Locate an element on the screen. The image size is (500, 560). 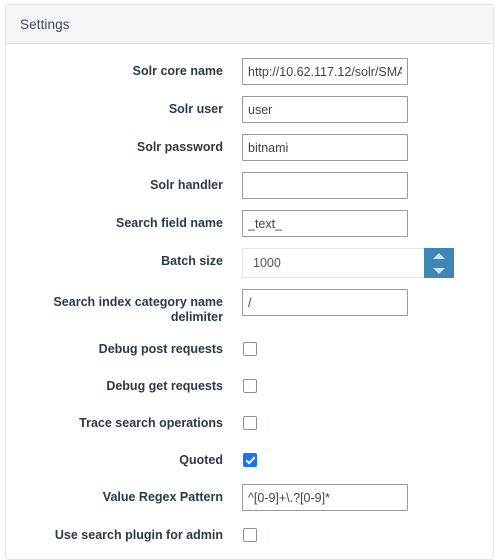
input-value-regex-pattern is located at coordinates (325, 497).